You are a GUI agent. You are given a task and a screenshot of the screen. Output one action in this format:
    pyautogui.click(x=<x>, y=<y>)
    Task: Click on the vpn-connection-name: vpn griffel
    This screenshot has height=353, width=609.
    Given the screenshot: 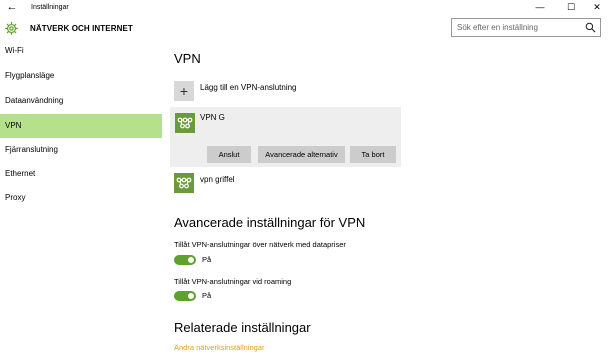 What is the action you would take?
    pyautogui.click(x=217, y=179)
    